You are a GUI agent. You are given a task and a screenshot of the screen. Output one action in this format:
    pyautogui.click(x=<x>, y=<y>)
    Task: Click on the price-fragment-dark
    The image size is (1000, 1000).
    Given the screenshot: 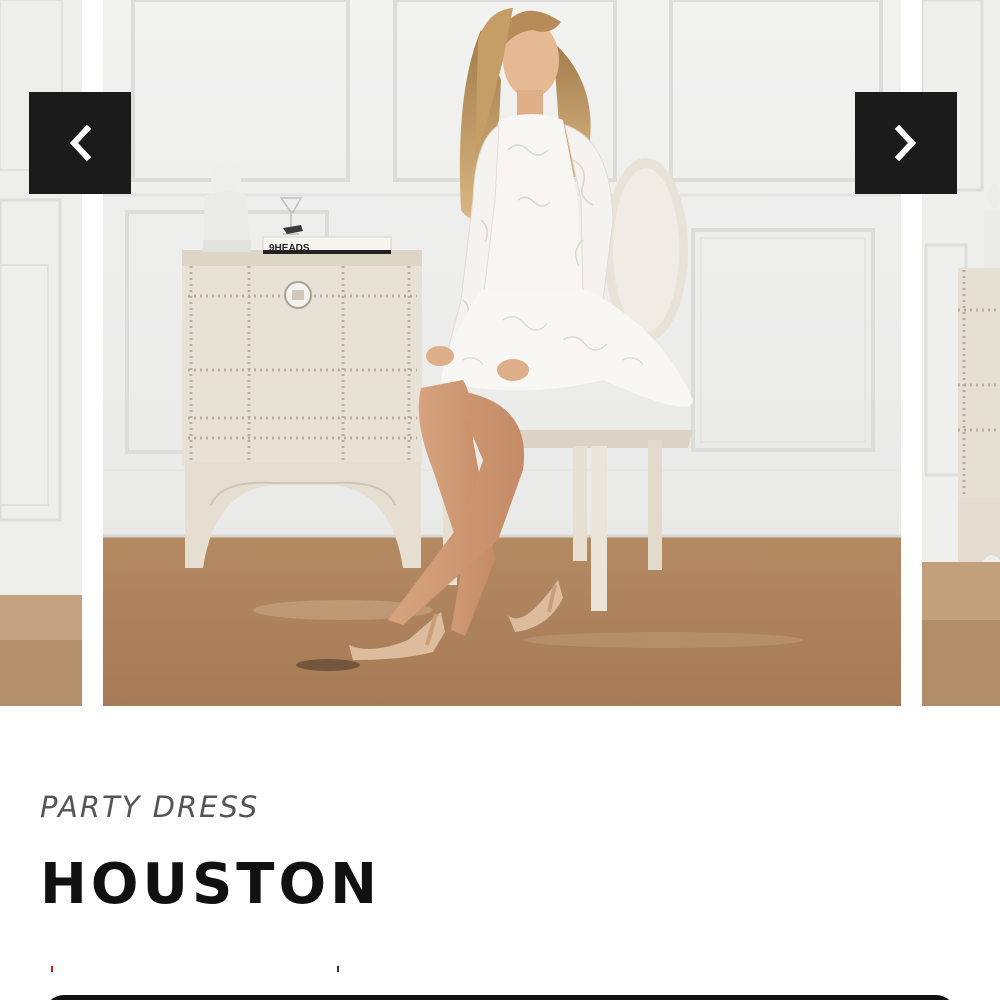 What is the action you would take?
    pyautogui.click(x=338, y=969)
    